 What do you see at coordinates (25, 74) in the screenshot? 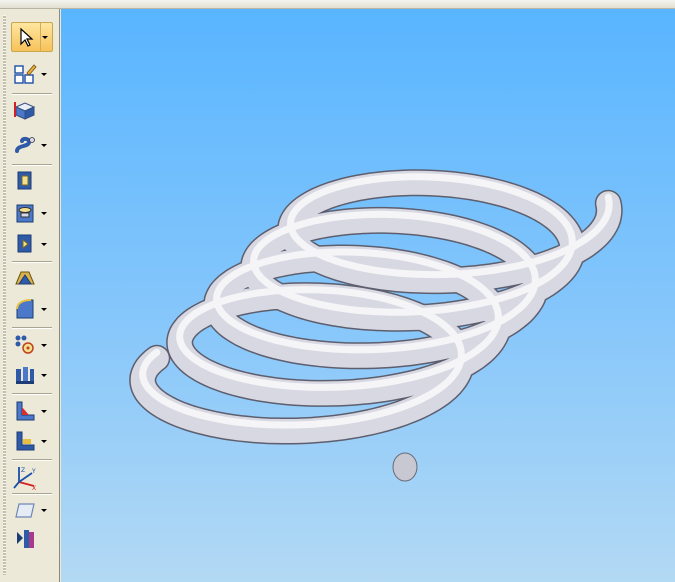
I see `sketch-plane-icon` at bounding box center [25, 74].